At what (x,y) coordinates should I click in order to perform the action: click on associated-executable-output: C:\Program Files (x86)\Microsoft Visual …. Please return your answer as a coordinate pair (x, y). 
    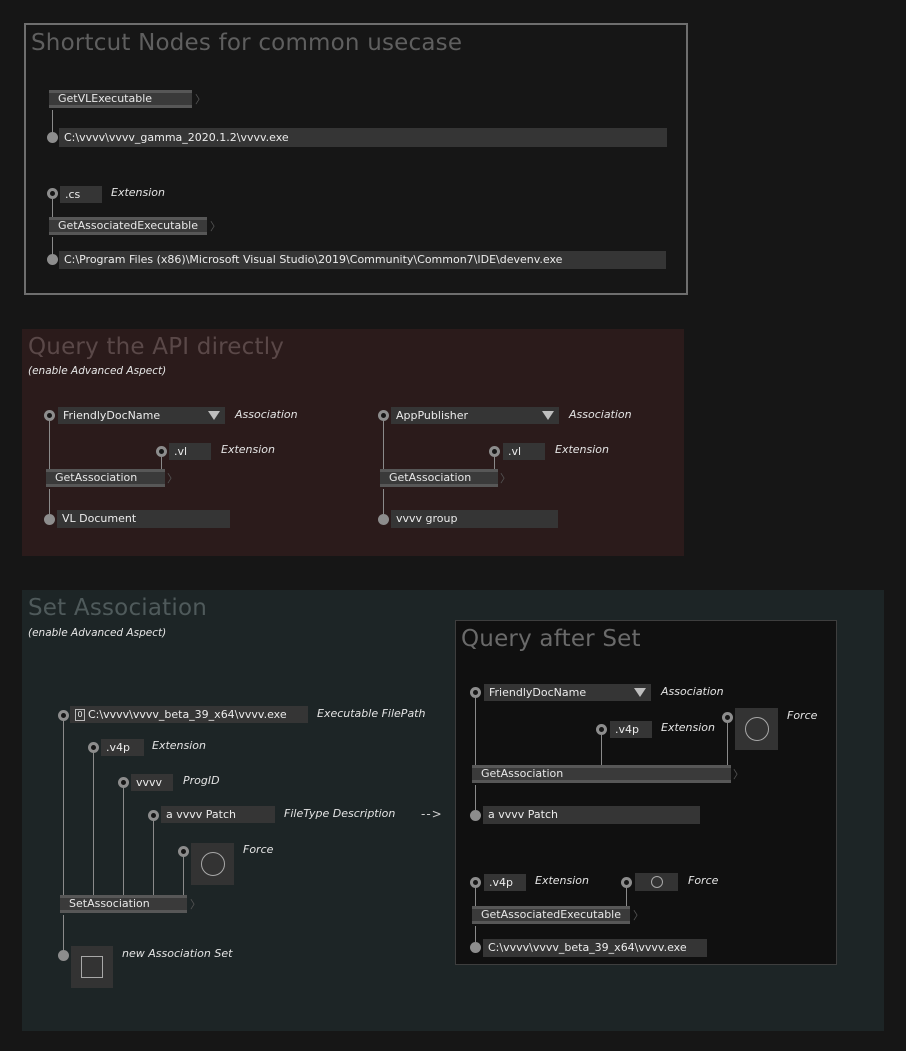
    Looking at the image, I should click on (362, 260).